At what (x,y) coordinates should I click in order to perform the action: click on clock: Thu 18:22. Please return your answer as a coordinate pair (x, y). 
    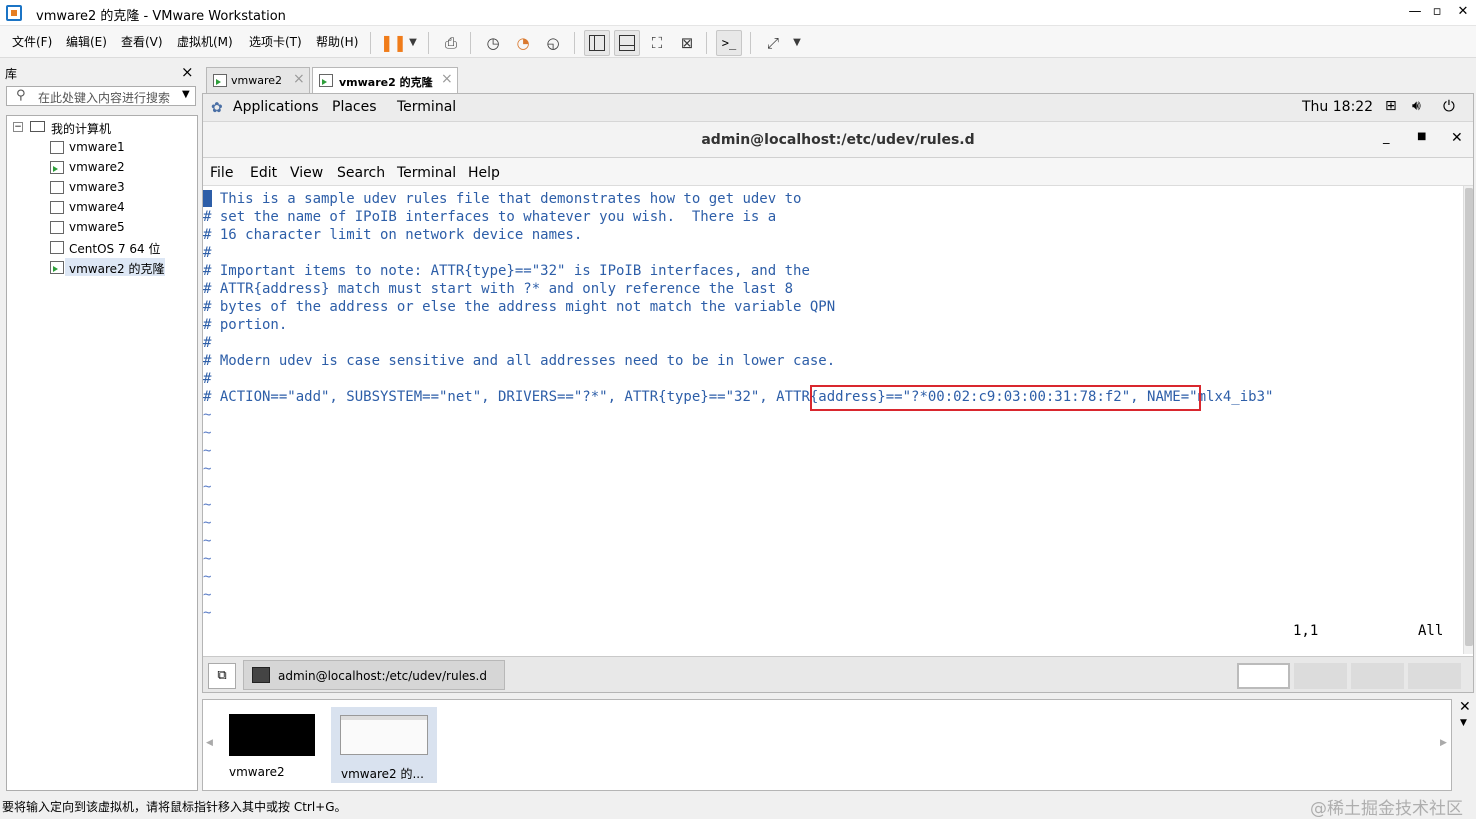
    Looking at the image, I should click on (1337, 107).